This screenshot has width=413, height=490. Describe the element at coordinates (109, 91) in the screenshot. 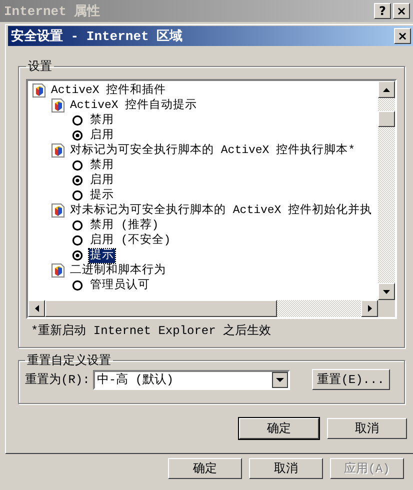

I see `setting-category: ActiveX 控件和插件` at that location.